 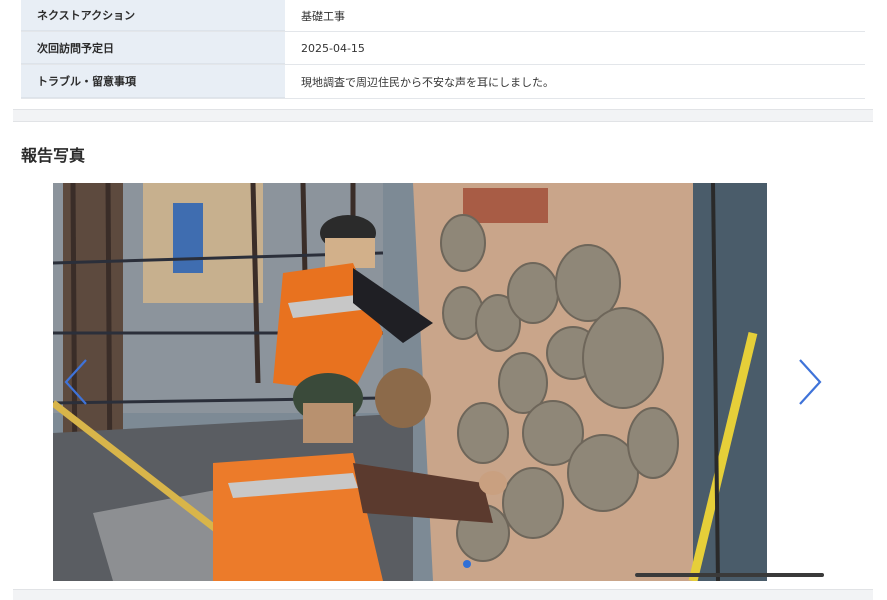 I want to click on detail-row-trouble-notes: トラブル・留意事項 現地調査で周辺住民から不安な声を耳にしました。, so click(x=443, y=82).